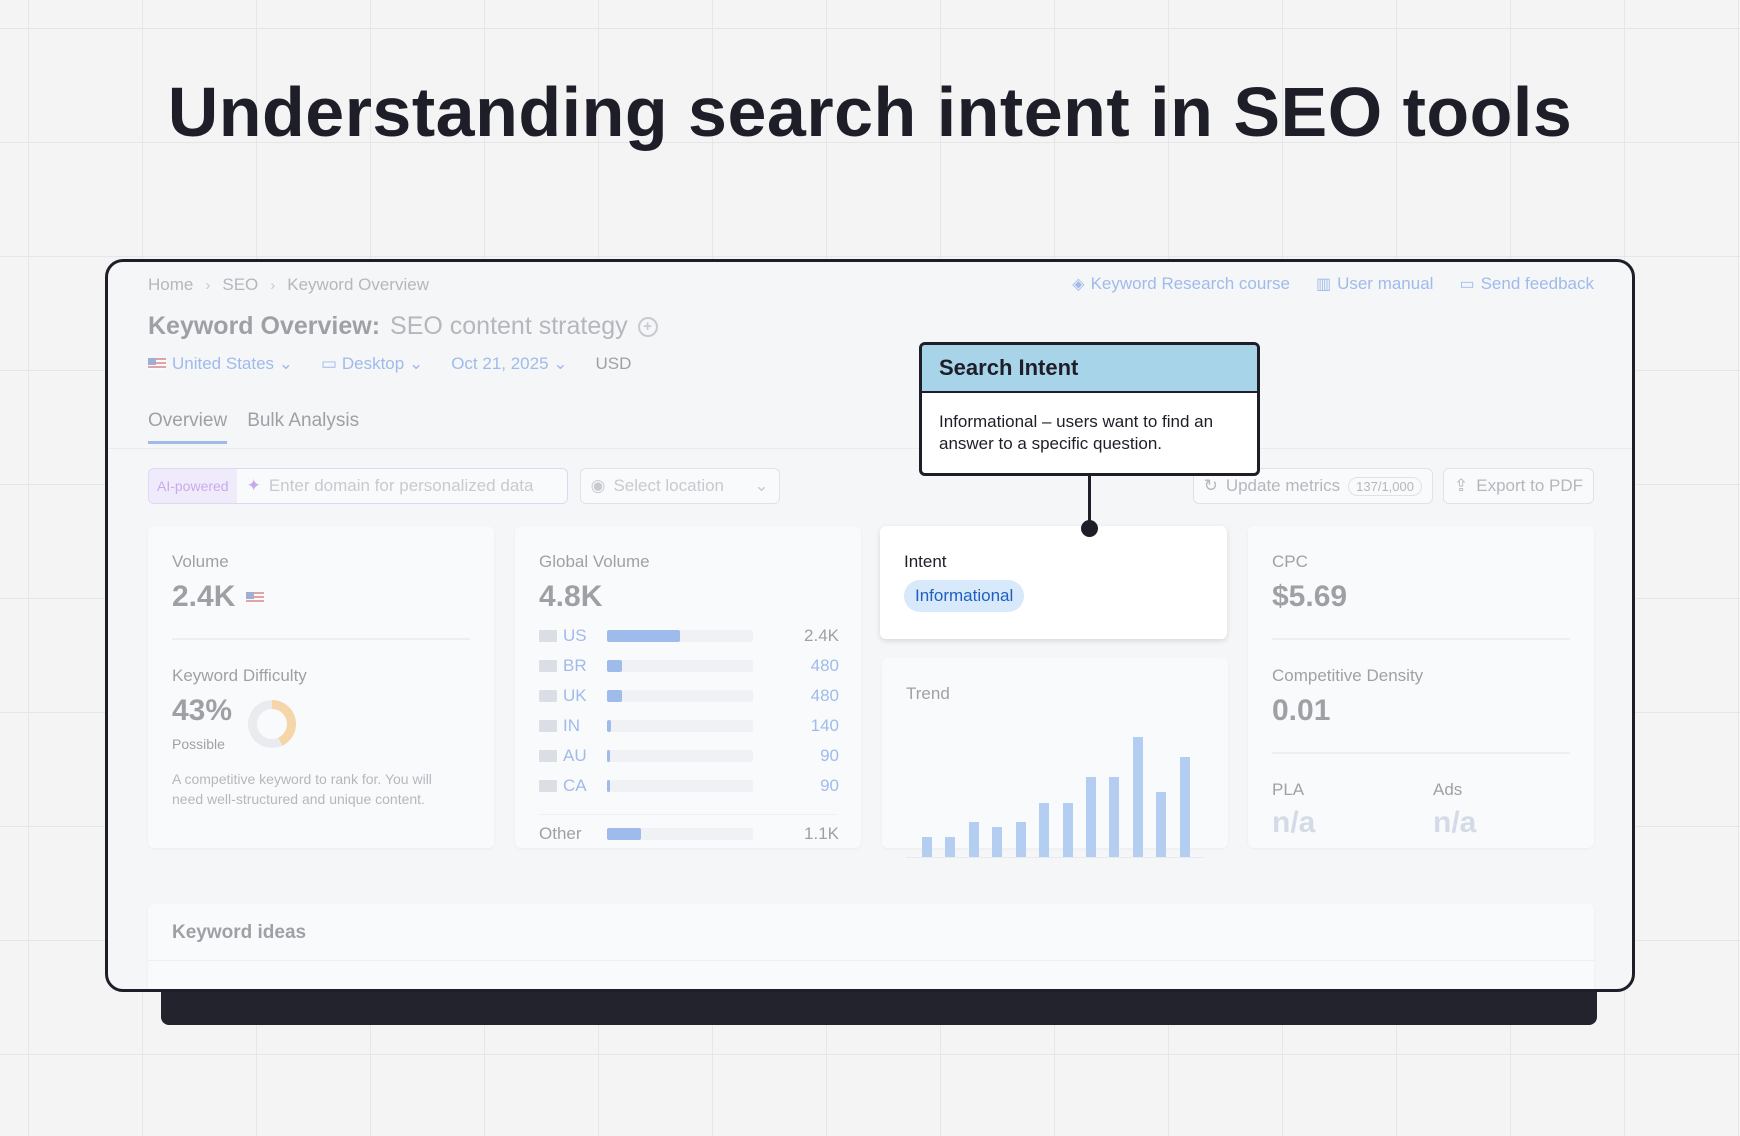 This screenshot has height=1136, width=1740. I want to click on pla-value: n/a, so click(1294, 822).